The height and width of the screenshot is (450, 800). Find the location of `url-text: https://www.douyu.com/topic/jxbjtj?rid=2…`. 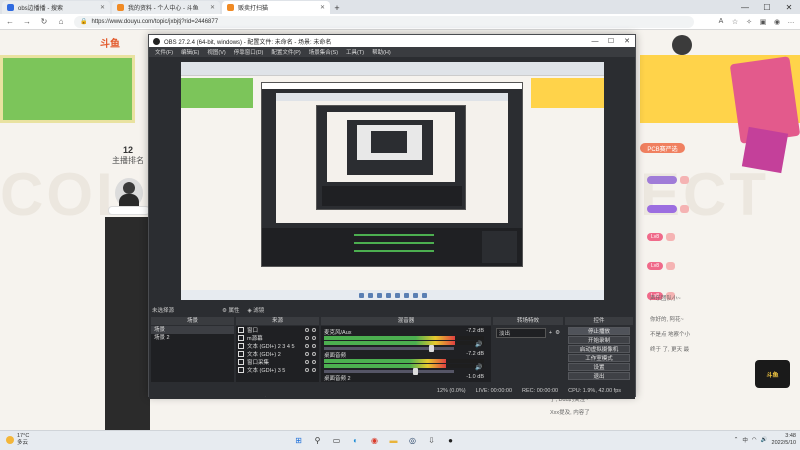

url-text: https://www.douyu.com/topic/jxbjtj?rid=2… is located at coordinates (155, 21).